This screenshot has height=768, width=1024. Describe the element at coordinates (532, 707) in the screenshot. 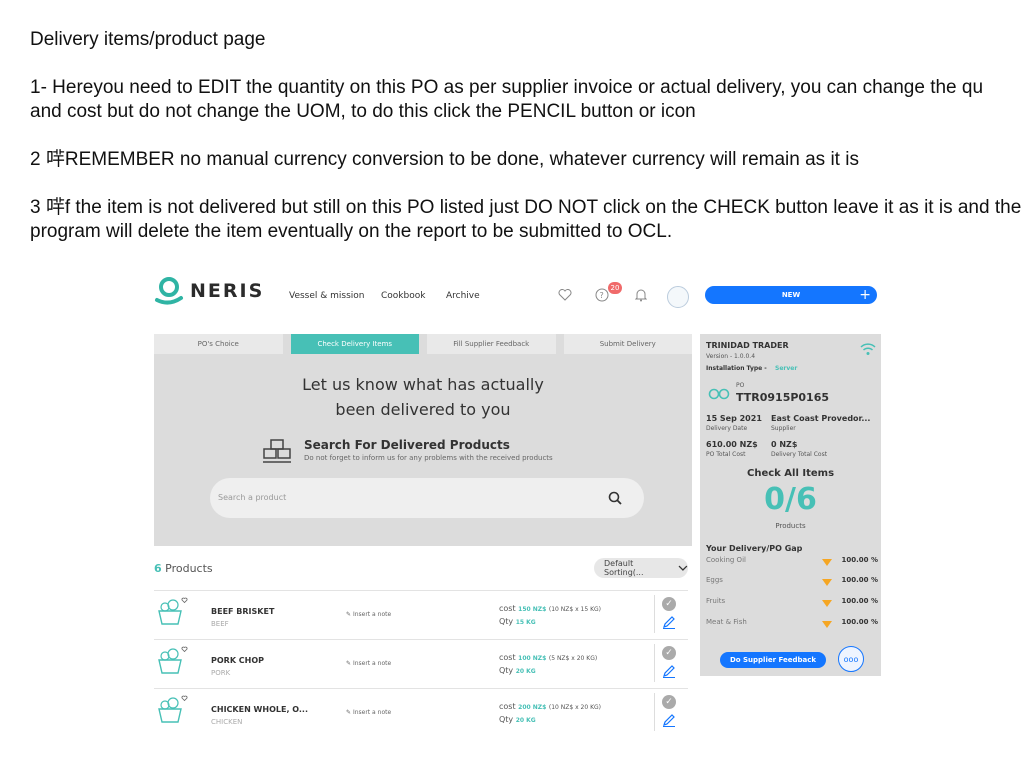

I see `cost-value: 200 NZ$` at that location.